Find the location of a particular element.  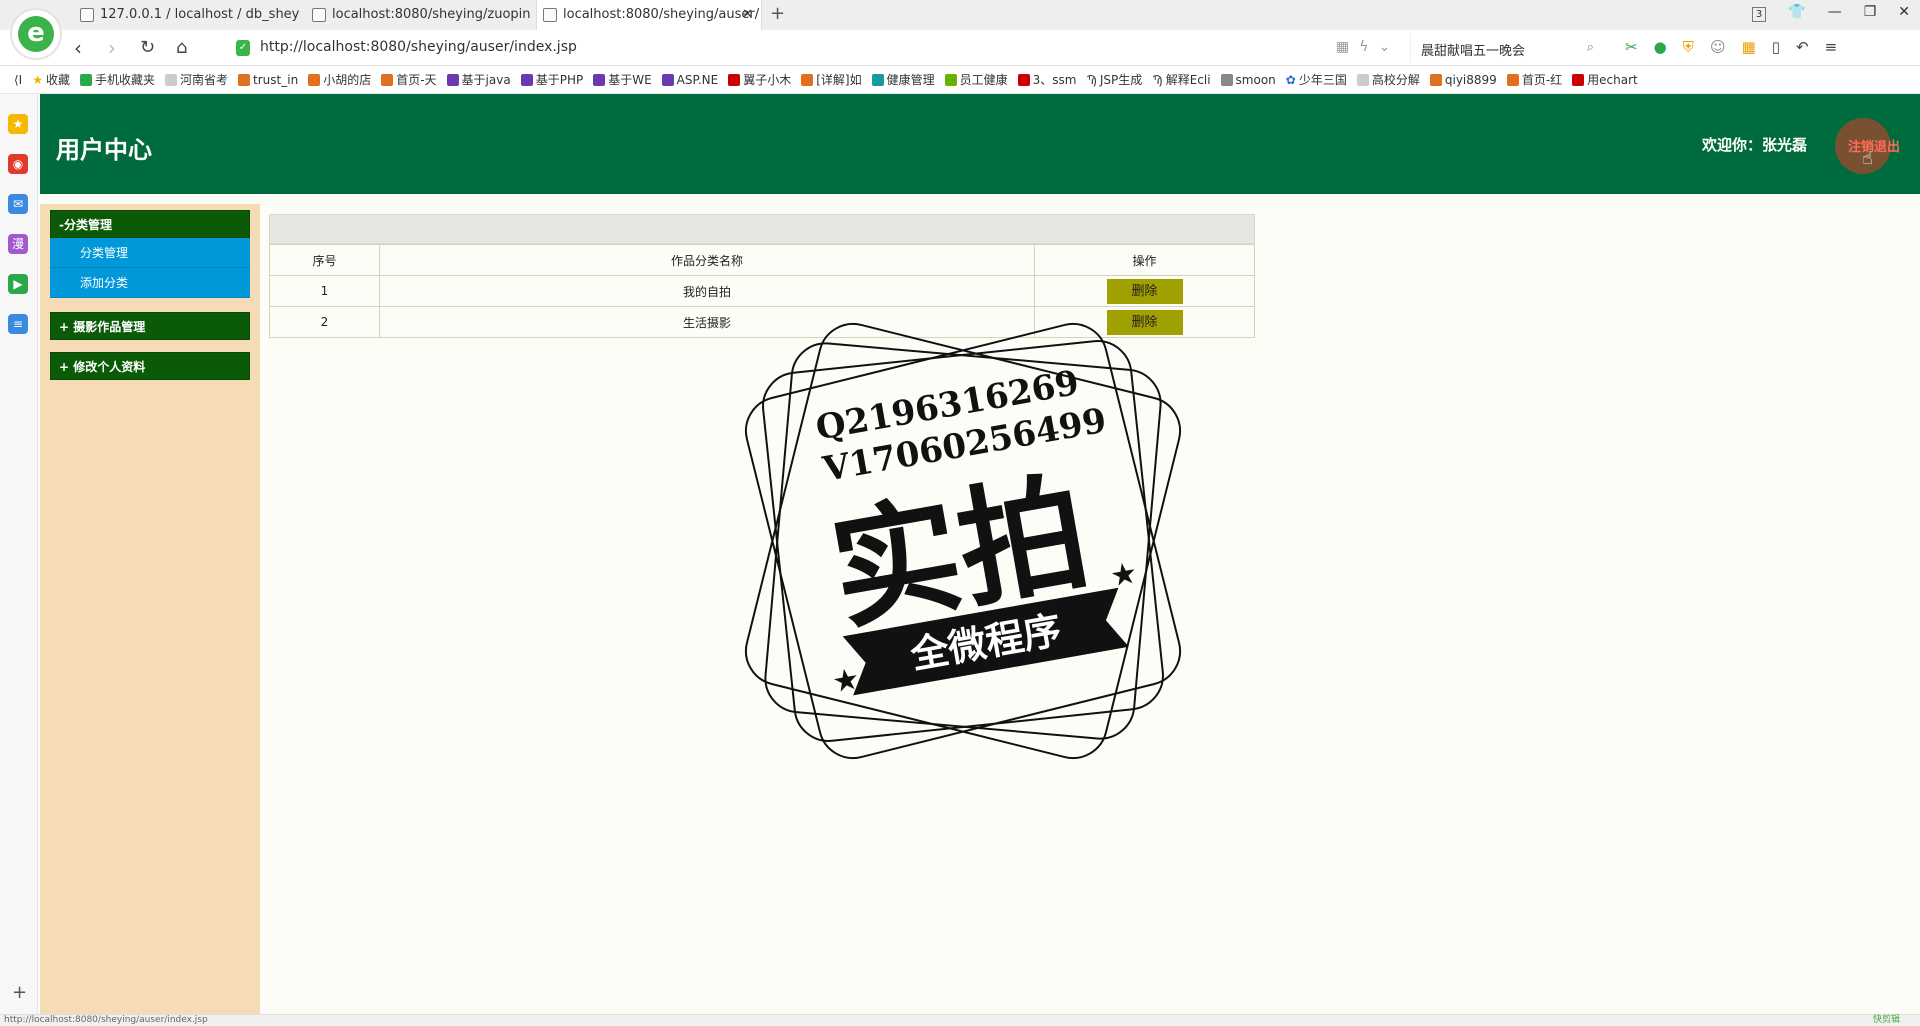

browser-tab-zuopin: localhost:8080/sheying/zuopin is located at coordinates (419, 15).